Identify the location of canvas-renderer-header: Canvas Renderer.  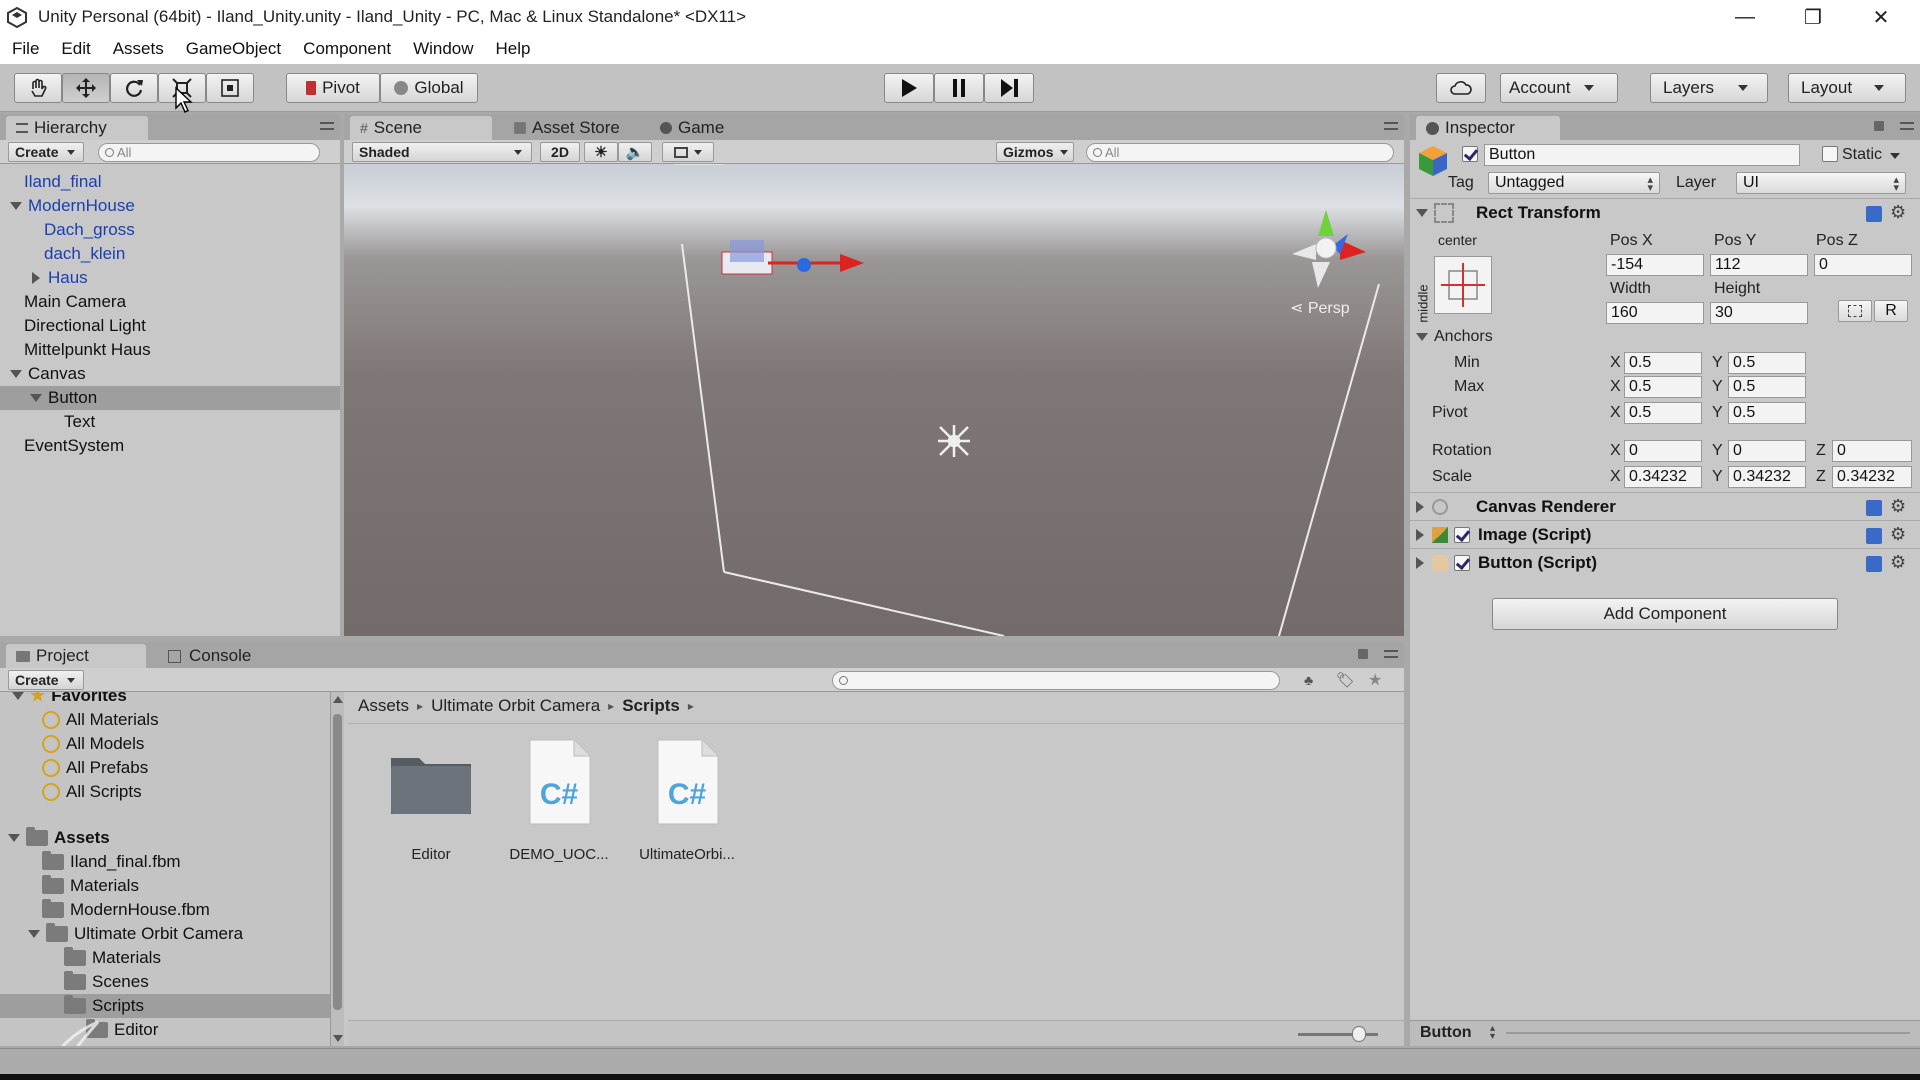
(1665, 506).